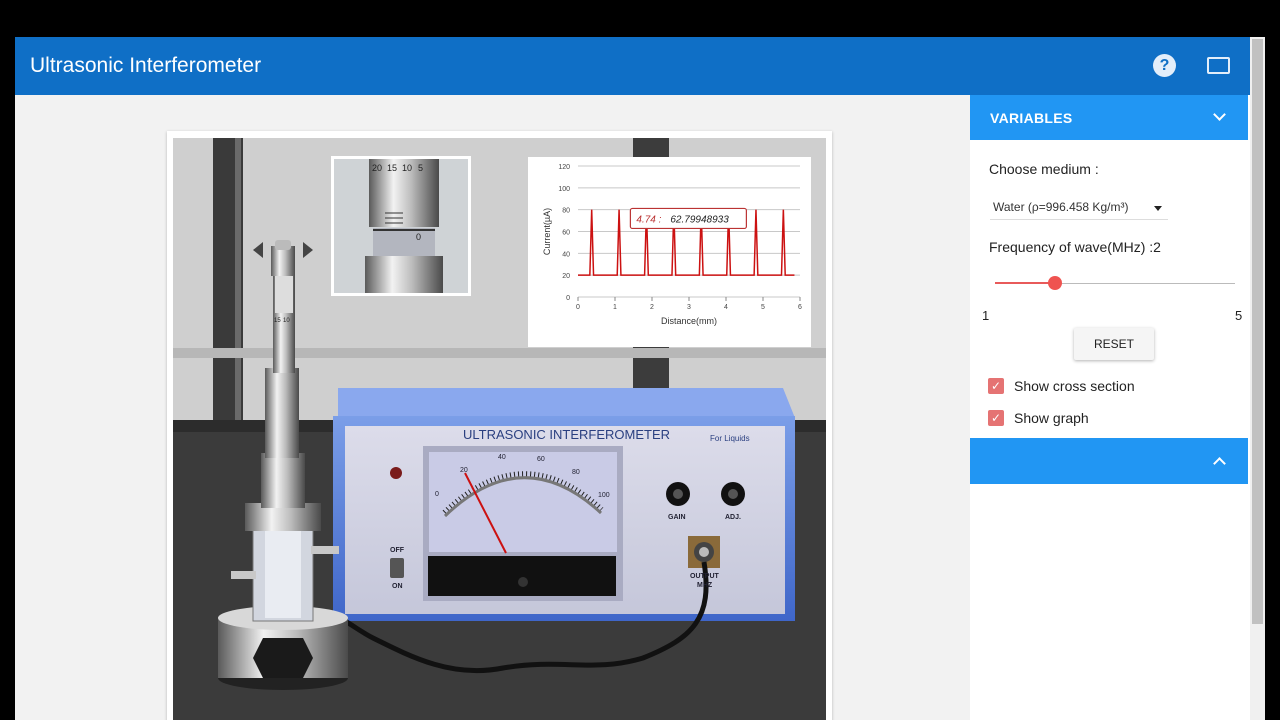 Image resolution: width=1280 pixels, height=720 pixels. I want to click on chart-x-tick-label: 0, so click(578, 307).